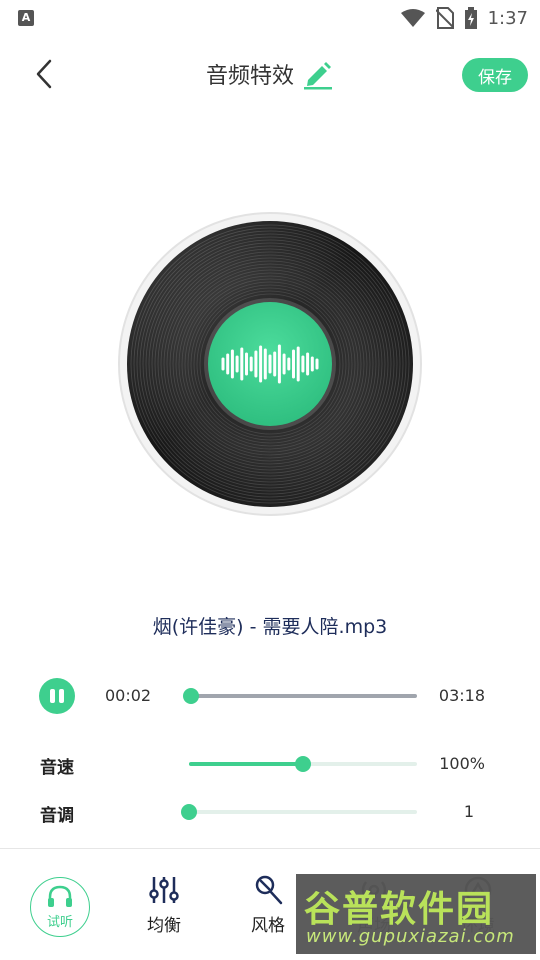 This screenshot has height=960, width=540. Describe the element at coordinates (270, 18) in the screenshot. I see `status-bar: A 1:37` at that location.